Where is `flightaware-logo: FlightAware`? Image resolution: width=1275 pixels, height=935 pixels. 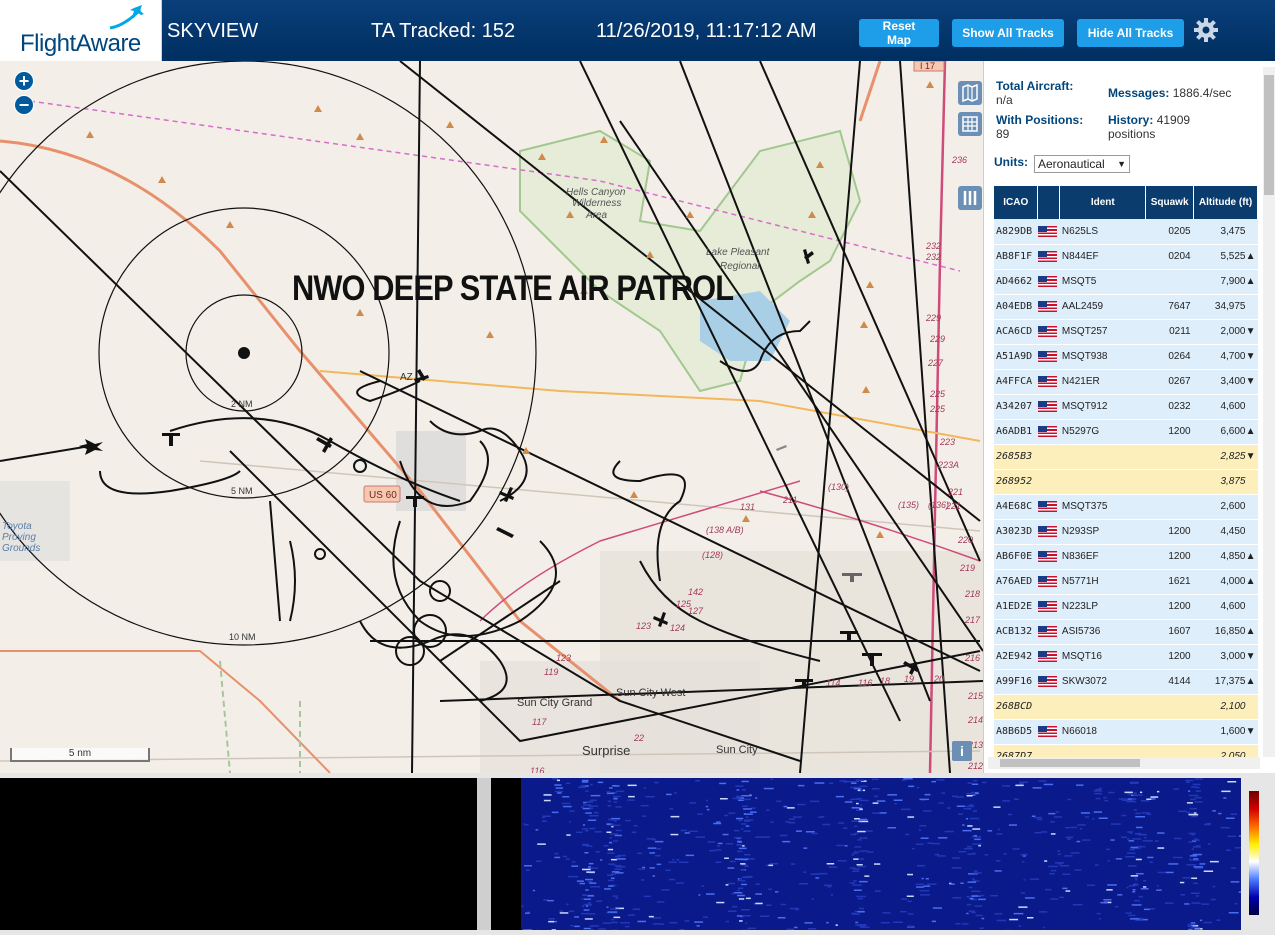
flightaware-logo: FlightAware is located at coordinates (81, 30).